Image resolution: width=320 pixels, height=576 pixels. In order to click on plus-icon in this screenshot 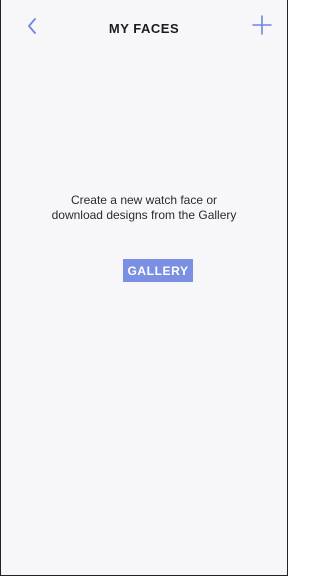, I will do `click(262, 25)`.